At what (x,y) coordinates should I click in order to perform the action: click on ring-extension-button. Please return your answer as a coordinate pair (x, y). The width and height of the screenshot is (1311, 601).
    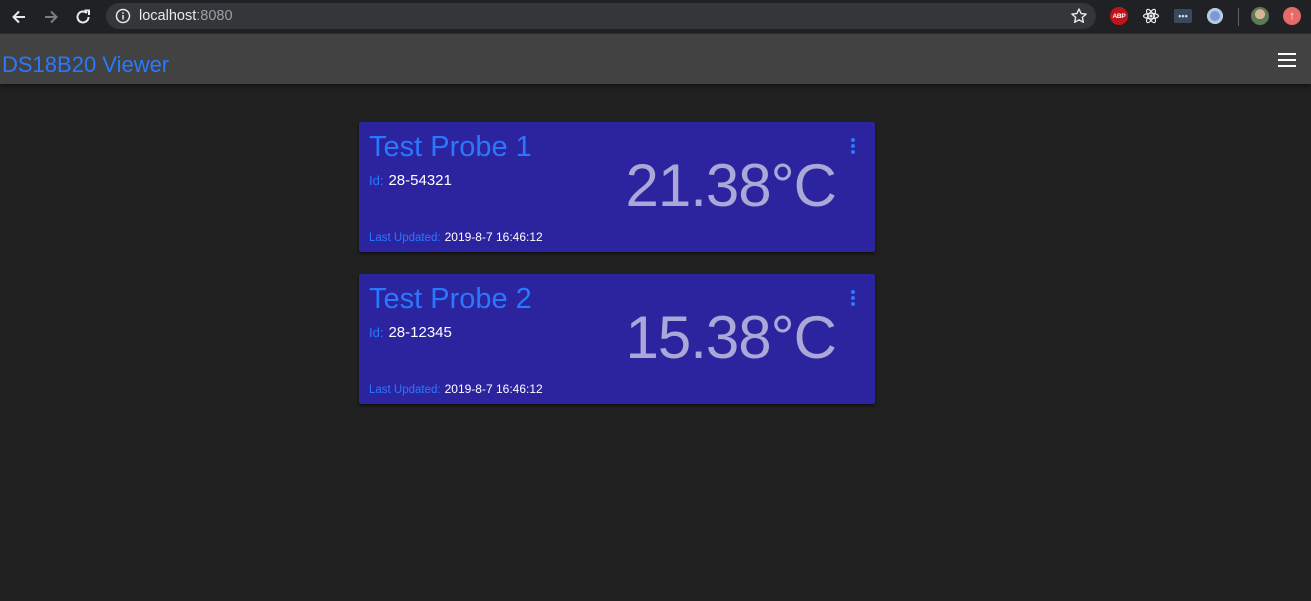
    Looking at the image, I should click on (1215, 16).